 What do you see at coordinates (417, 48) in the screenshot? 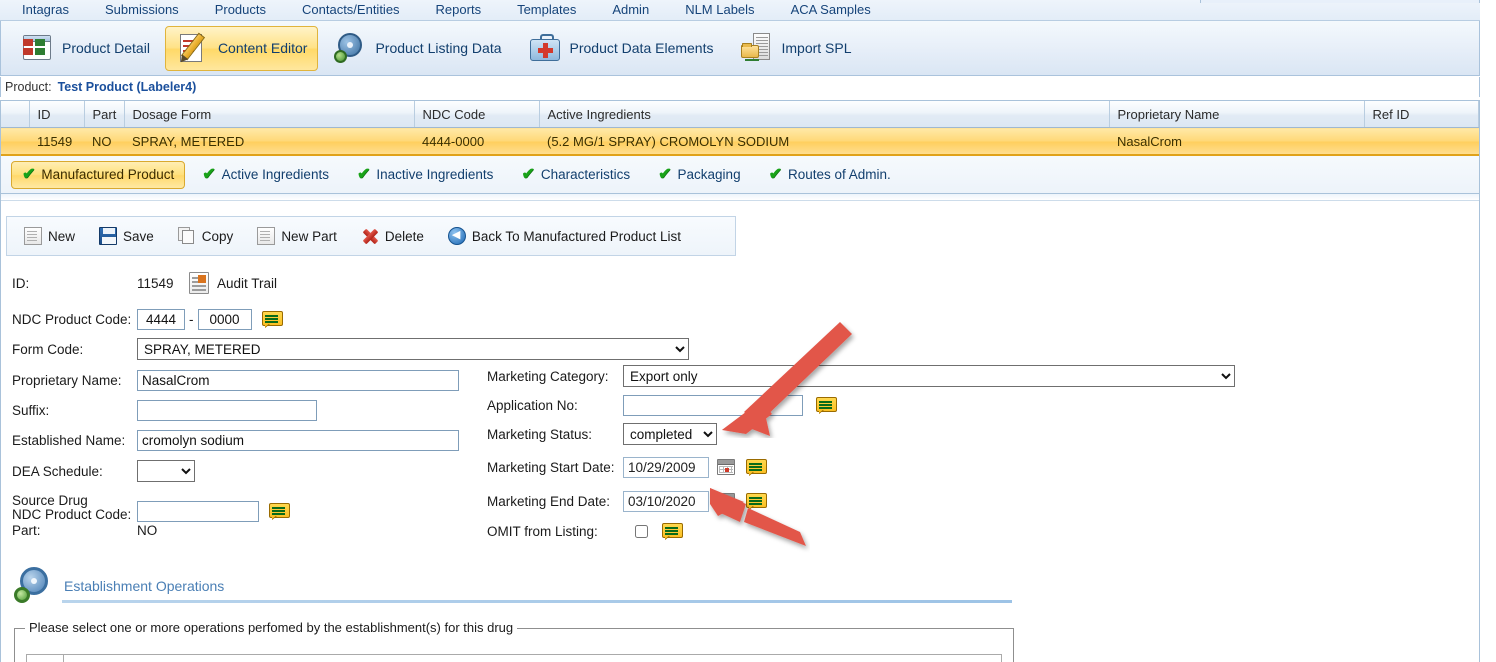
I see `ribbon-button-product-listing-data: Product Listing Data` at bounding box center [417, 48].